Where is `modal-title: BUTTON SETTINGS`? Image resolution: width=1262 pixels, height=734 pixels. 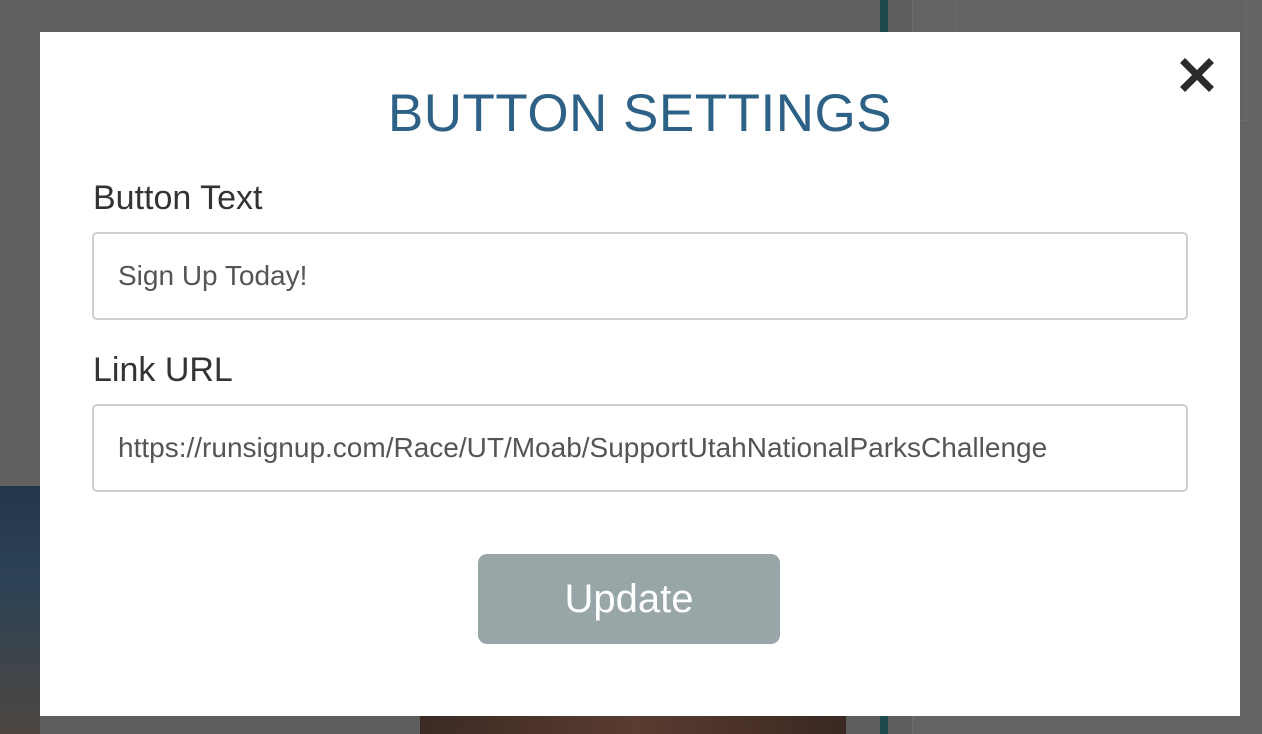 modal-title: BUTTON SETTINGS is located at coordinates (640, 113).